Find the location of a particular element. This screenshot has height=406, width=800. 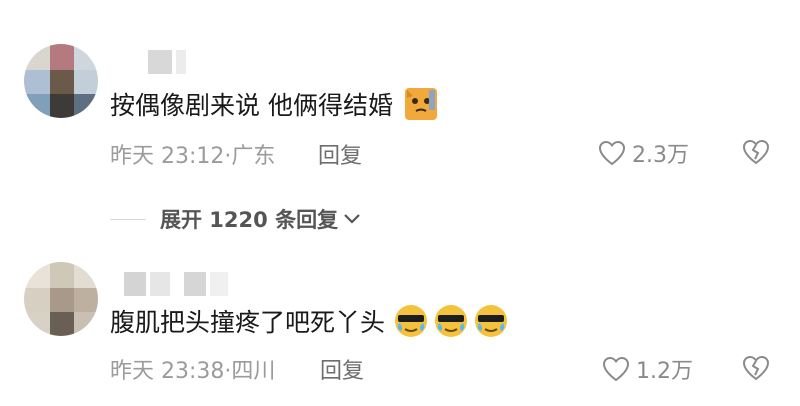

chevron-down-icon is located at coordinates (352, 219).